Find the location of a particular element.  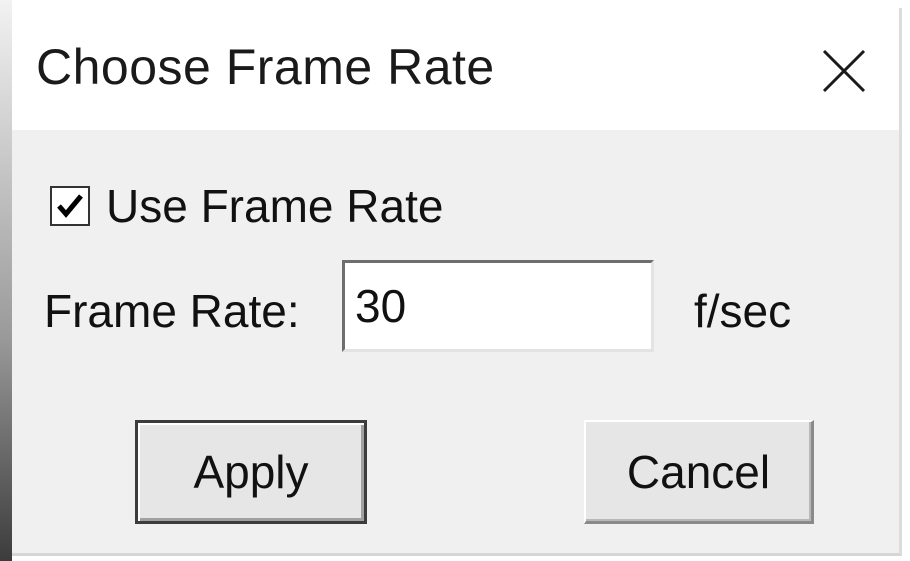

checkmark-icon is located at coordinates (70, 206).